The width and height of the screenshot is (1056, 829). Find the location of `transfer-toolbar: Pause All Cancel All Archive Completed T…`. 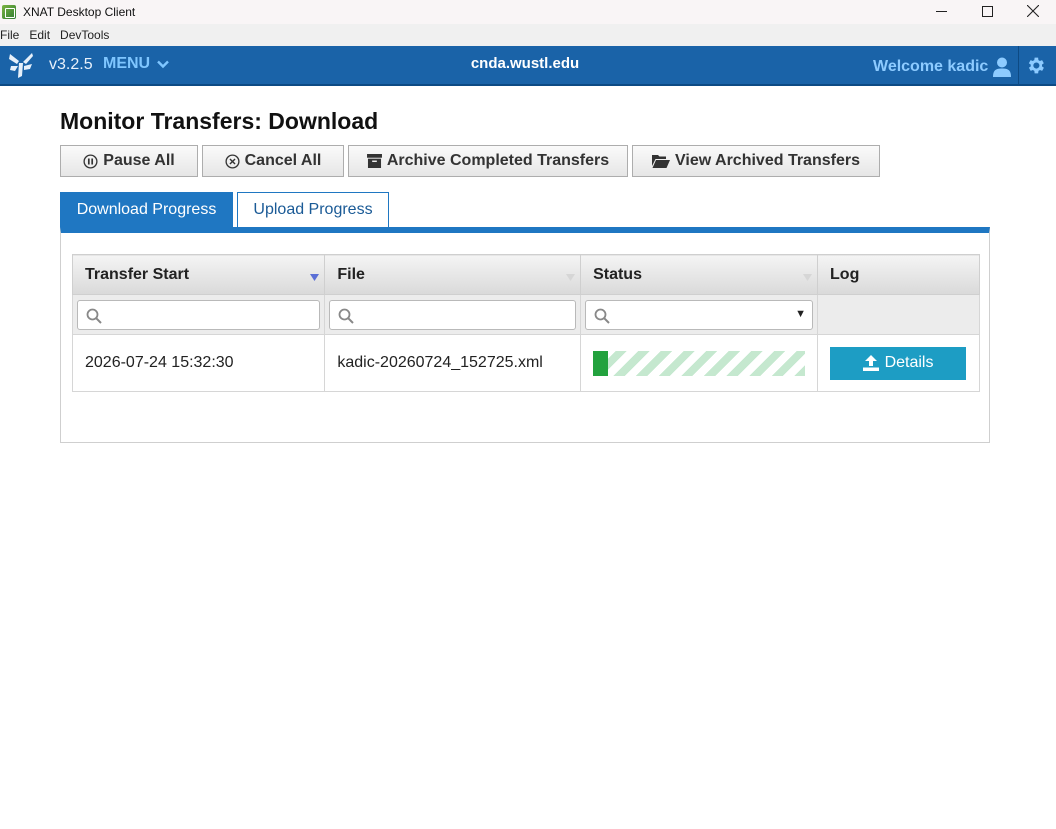

transfer-toolbar: Pause All Cancel All Archive Completed T… is located at coordinates (472, 161).